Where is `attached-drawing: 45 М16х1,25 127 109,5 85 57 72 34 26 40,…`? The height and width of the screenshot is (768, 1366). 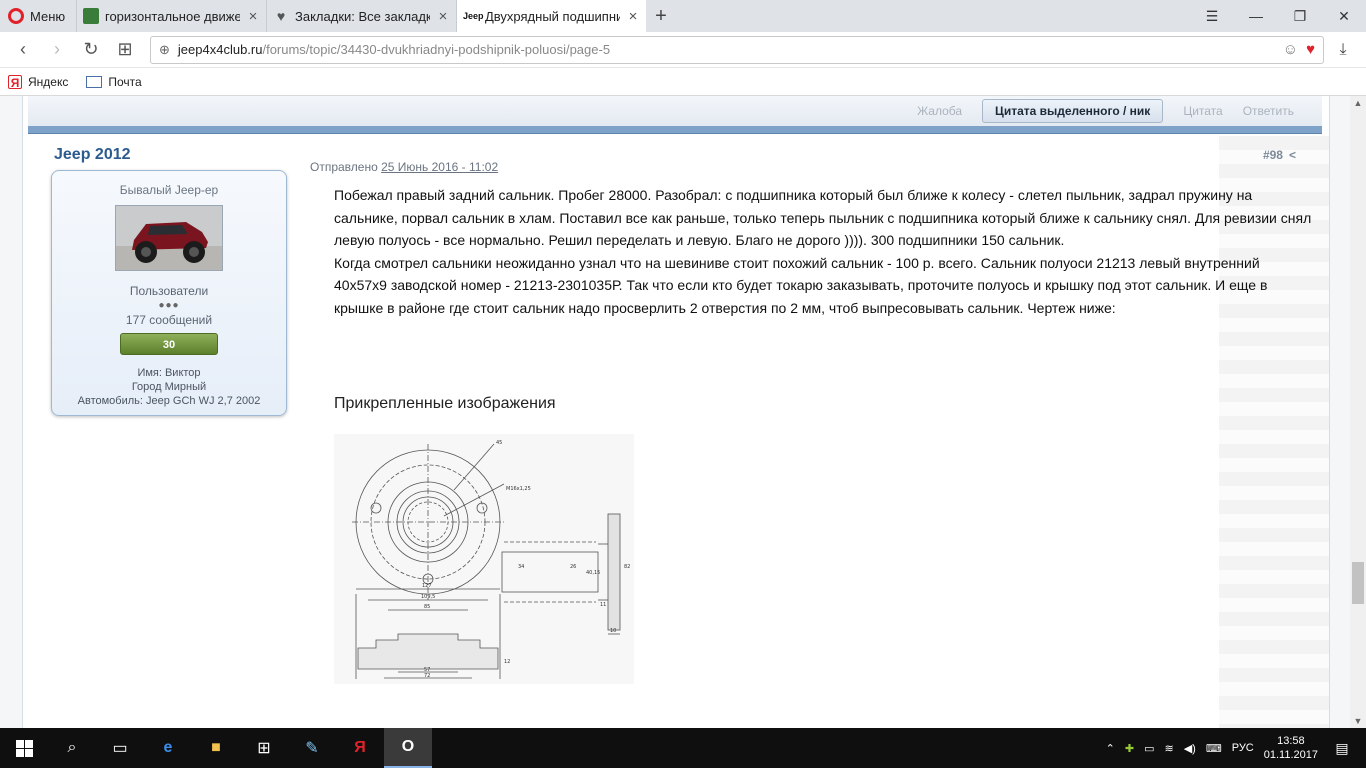 attached-drawing: 45 М16х1,25 127 109,5 85 57 72 34 26 40,… is located at coordinates (484, 559).